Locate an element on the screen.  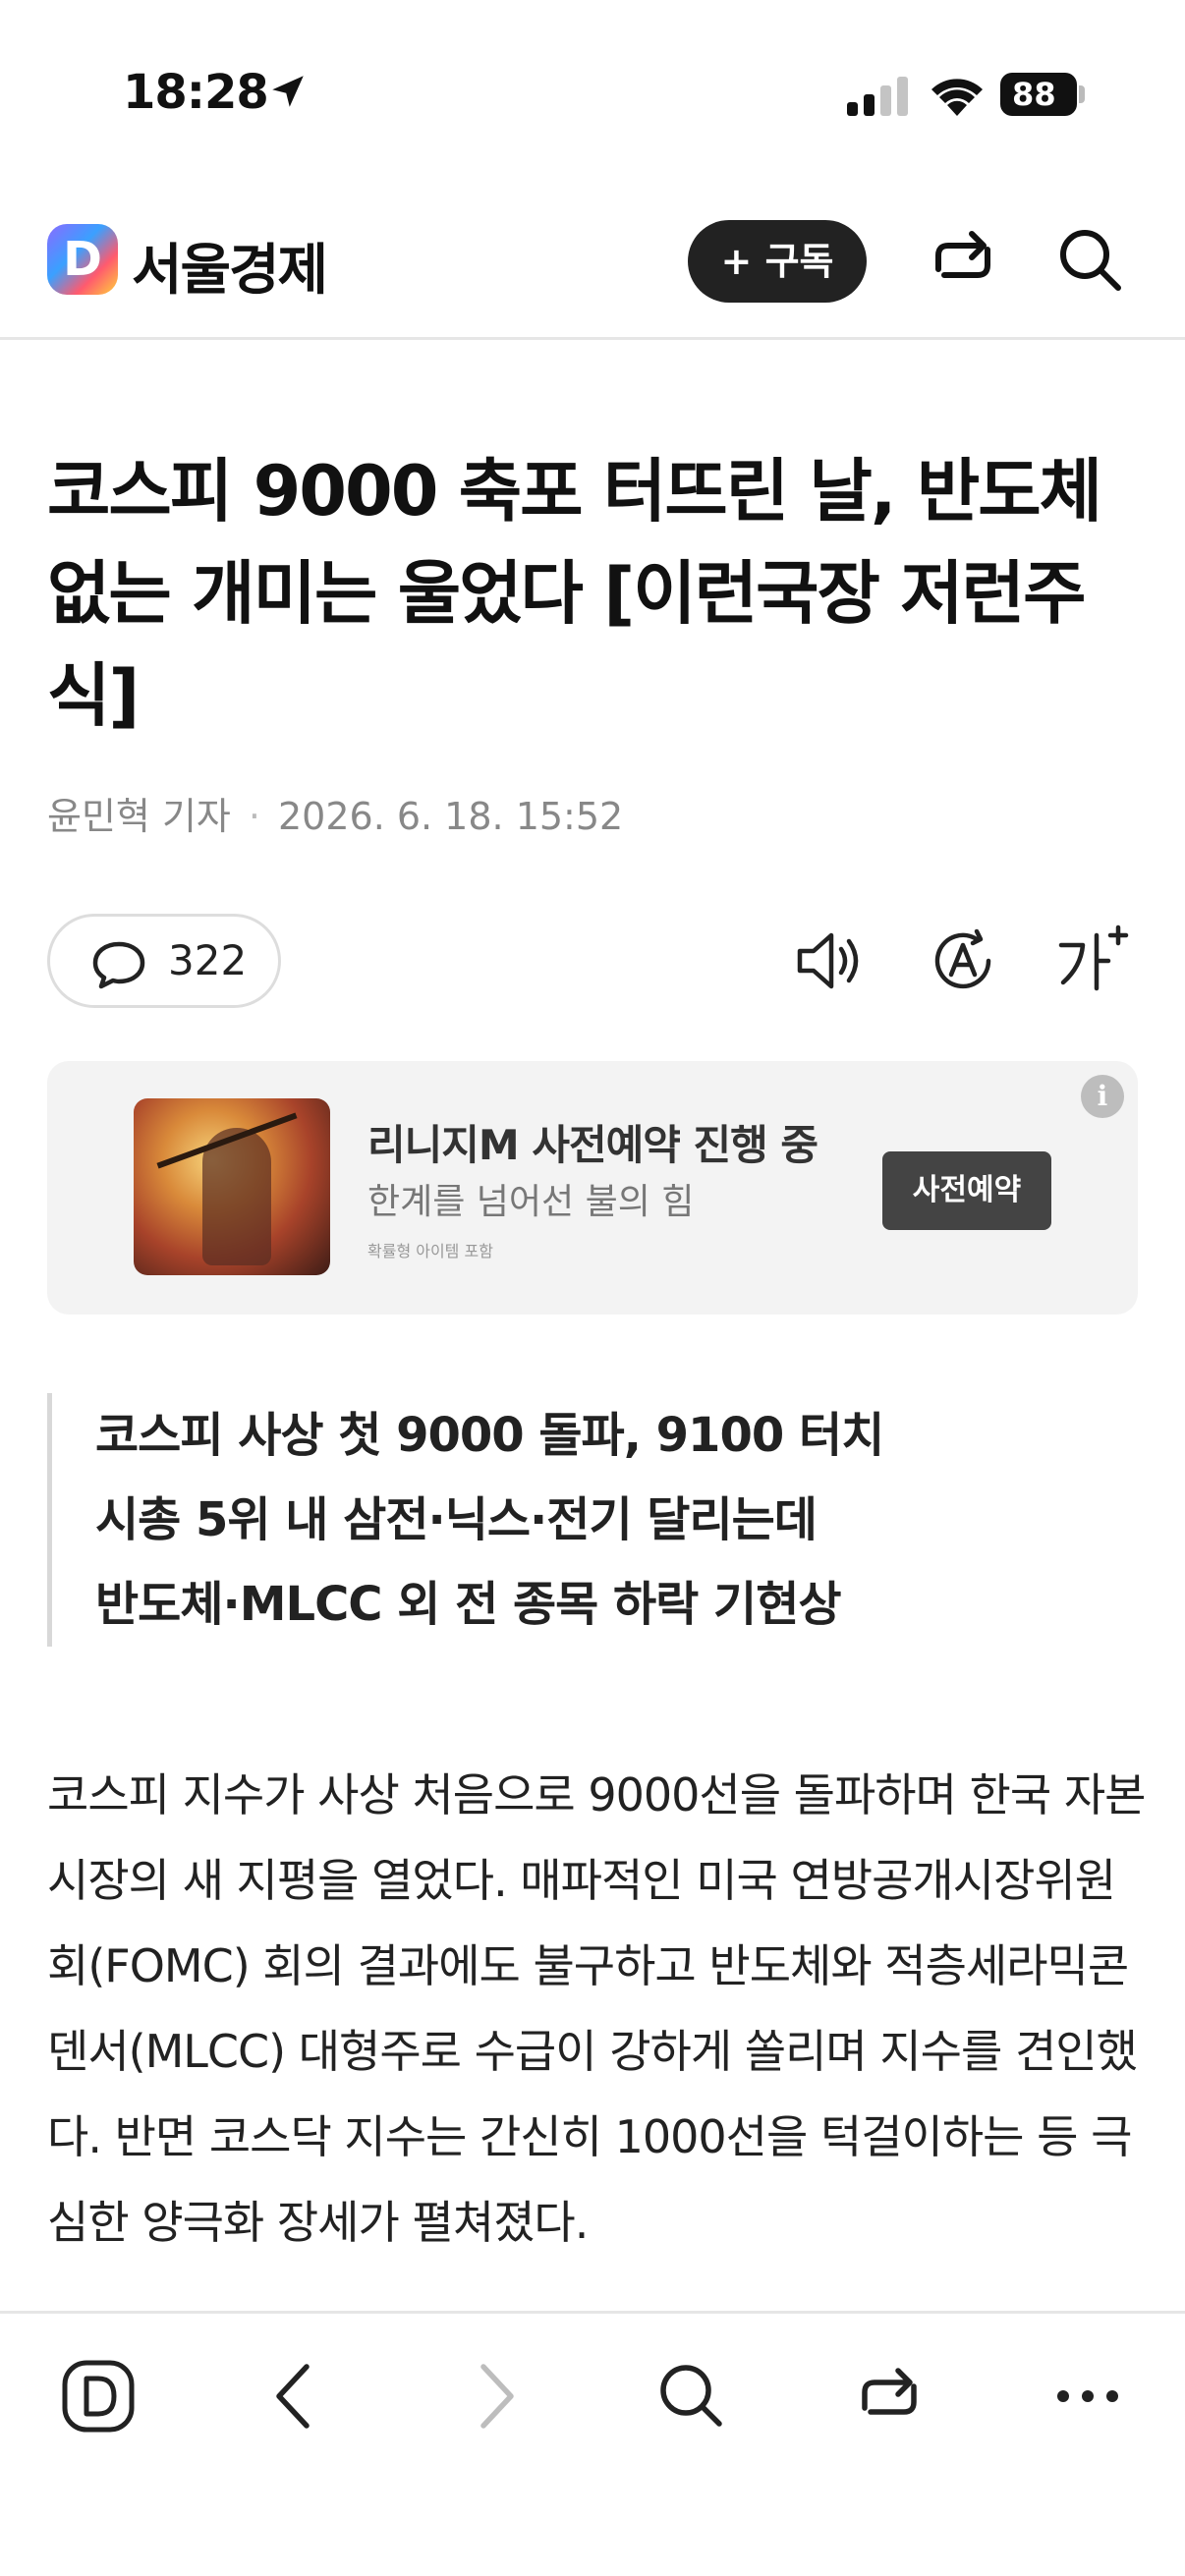
font-size-icon is located at coordinates (1092, 961).